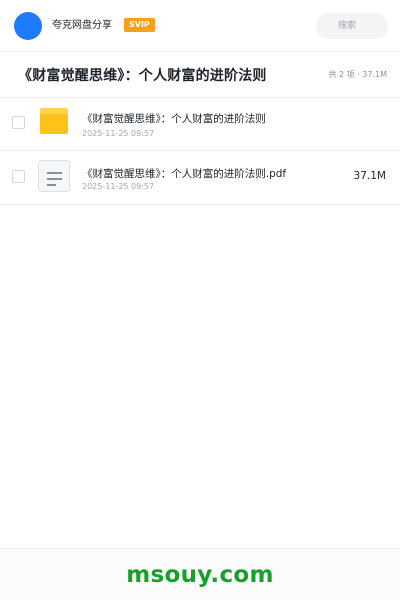 Image resolution: width=400 pixels, height=600 pixels. I want to click on document-icon, so click(54, 176).